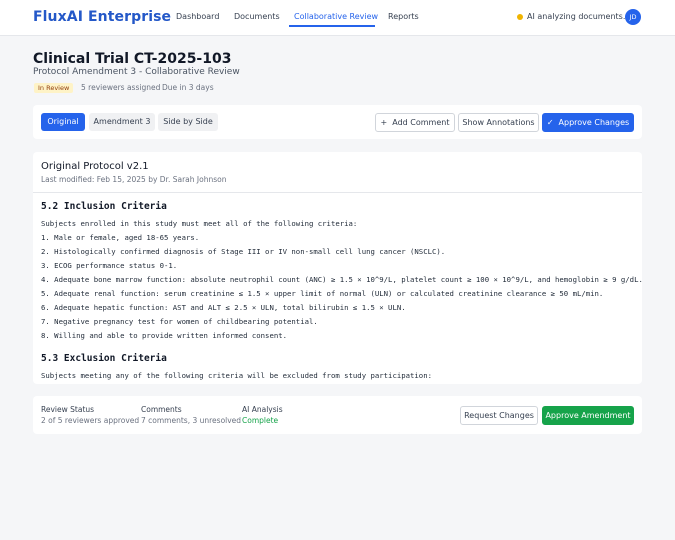 This screenshot has height=540, width=675. What do you see at coordinates (633, 17) in the screenshot?
I see `user-avatar: JD` at bounding box center [633, 17].